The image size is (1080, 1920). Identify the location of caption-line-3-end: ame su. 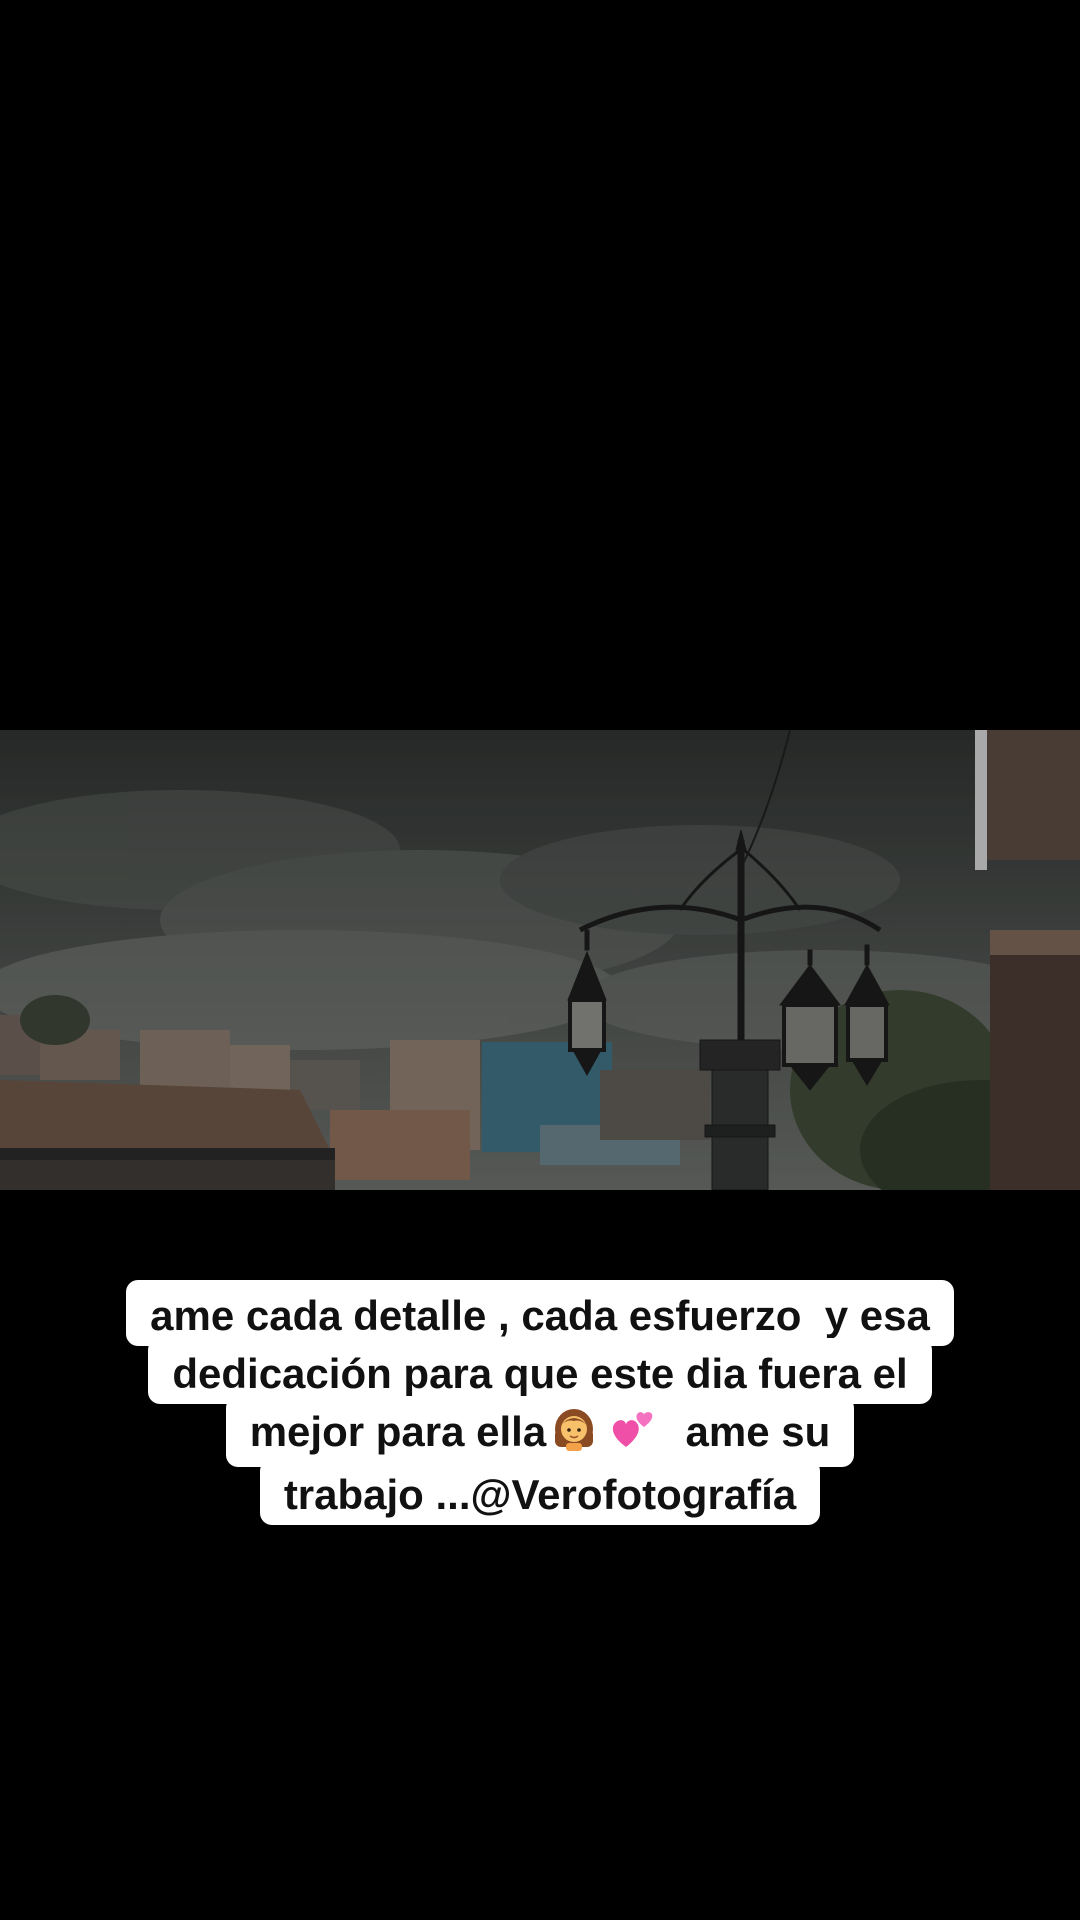
(746, 1431).